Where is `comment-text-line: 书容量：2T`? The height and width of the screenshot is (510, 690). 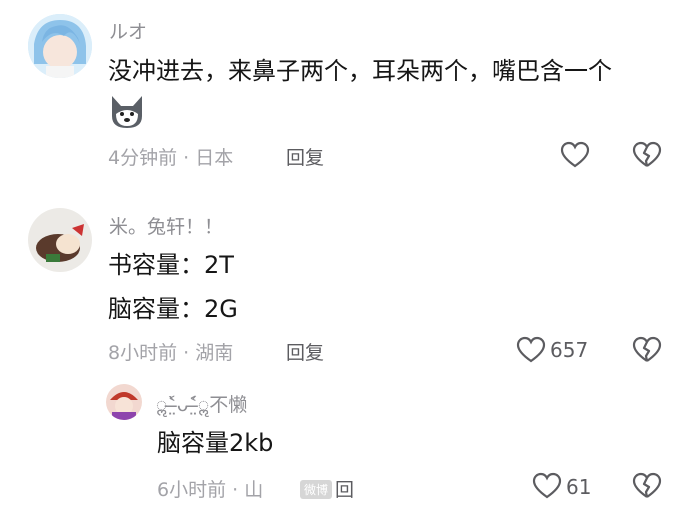 comment-text-line: 书容量：2T is located at coordinates (171, 265).